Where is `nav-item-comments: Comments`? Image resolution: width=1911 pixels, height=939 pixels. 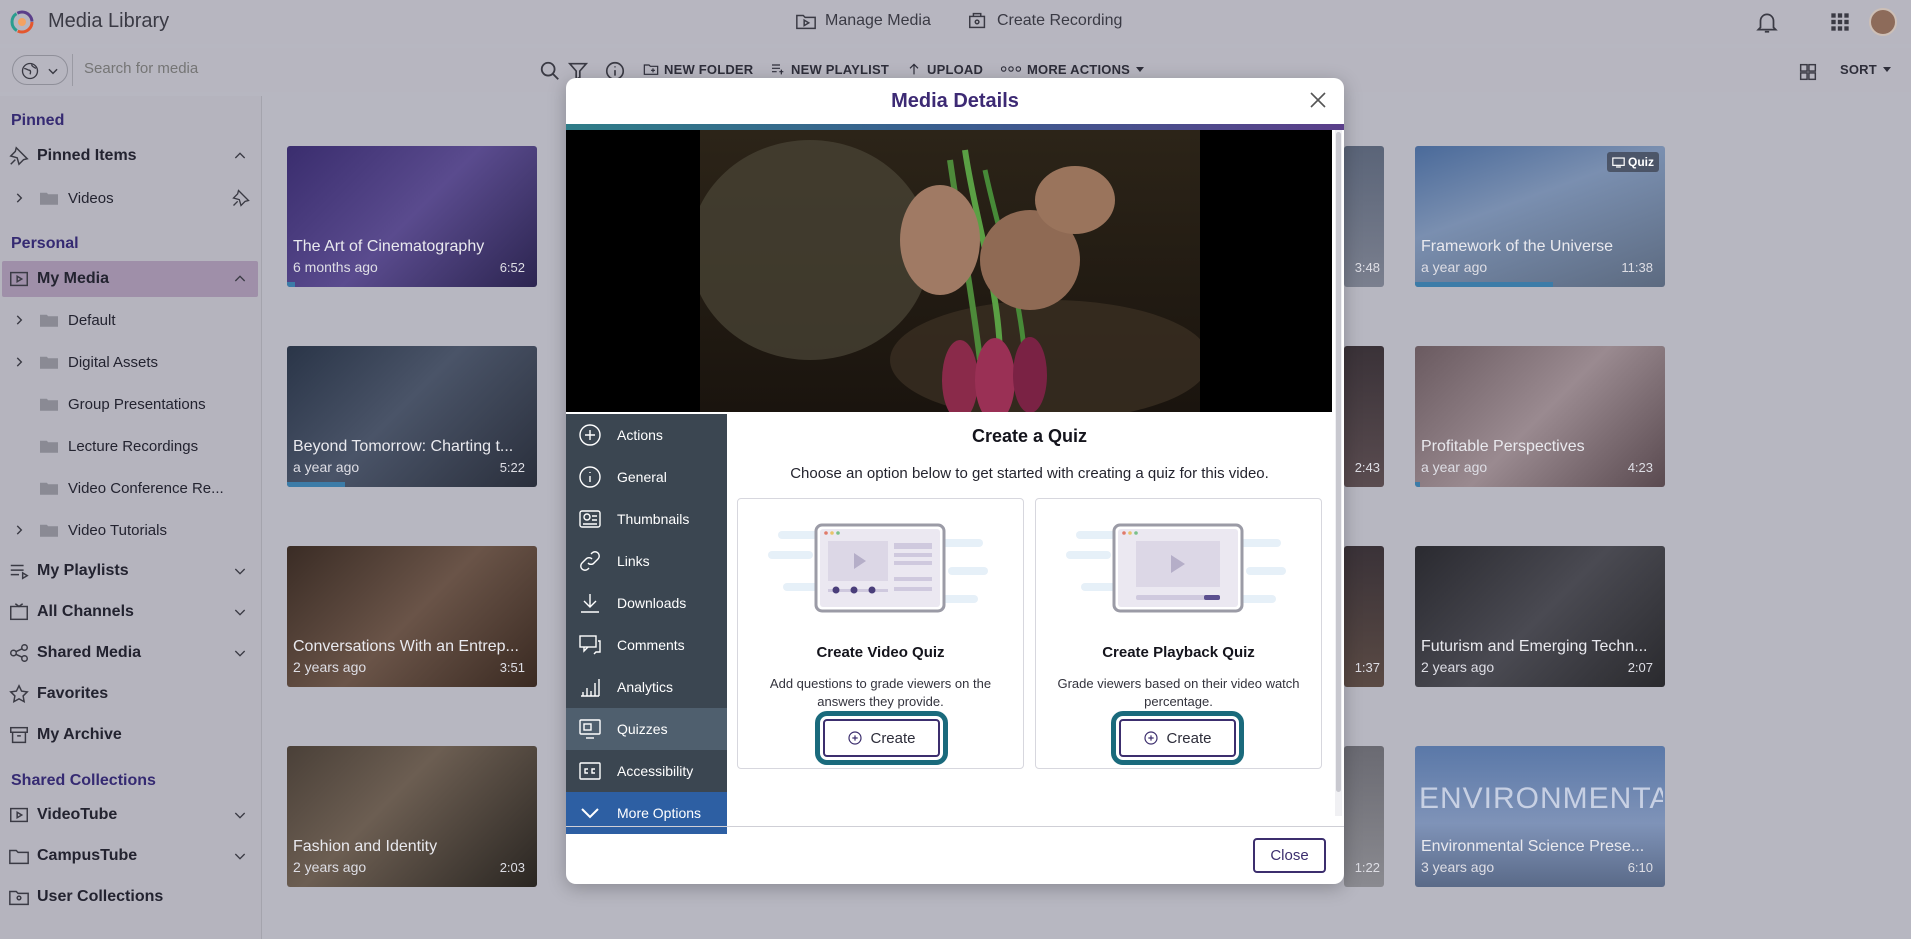
nav-item-comments: Comments is located at coordinates (646, 645).